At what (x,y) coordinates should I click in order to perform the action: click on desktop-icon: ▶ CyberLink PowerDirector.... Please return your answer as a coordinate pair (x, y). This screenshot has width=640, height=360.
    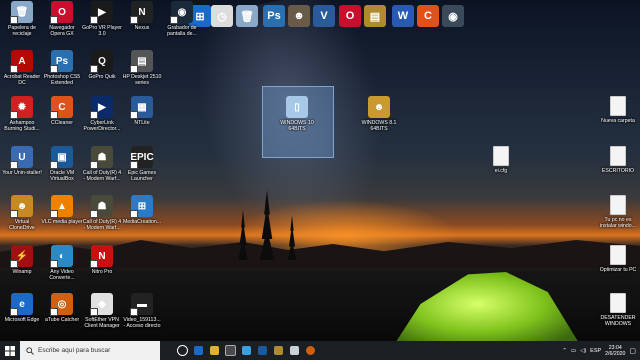
    Looking at the image, I should click on (102, 114).